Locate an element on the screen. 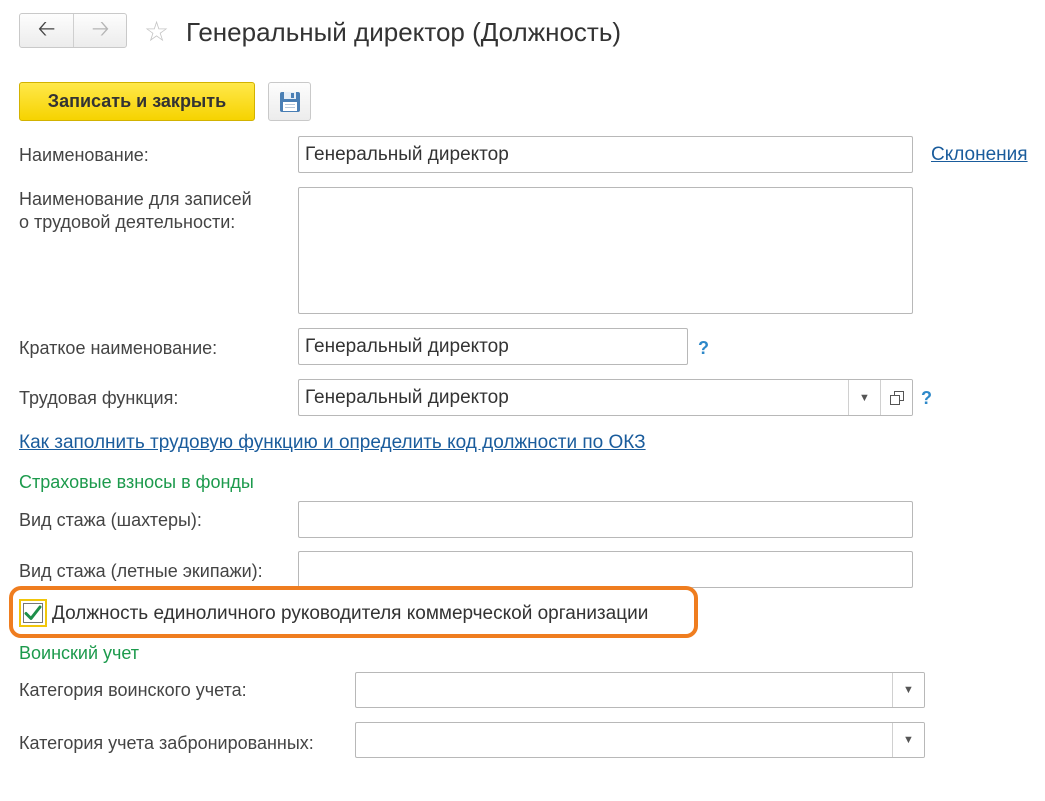 This screenshot has height=801, width=1045. name-input: Генеральный директор is located at coordinates (605, 154).